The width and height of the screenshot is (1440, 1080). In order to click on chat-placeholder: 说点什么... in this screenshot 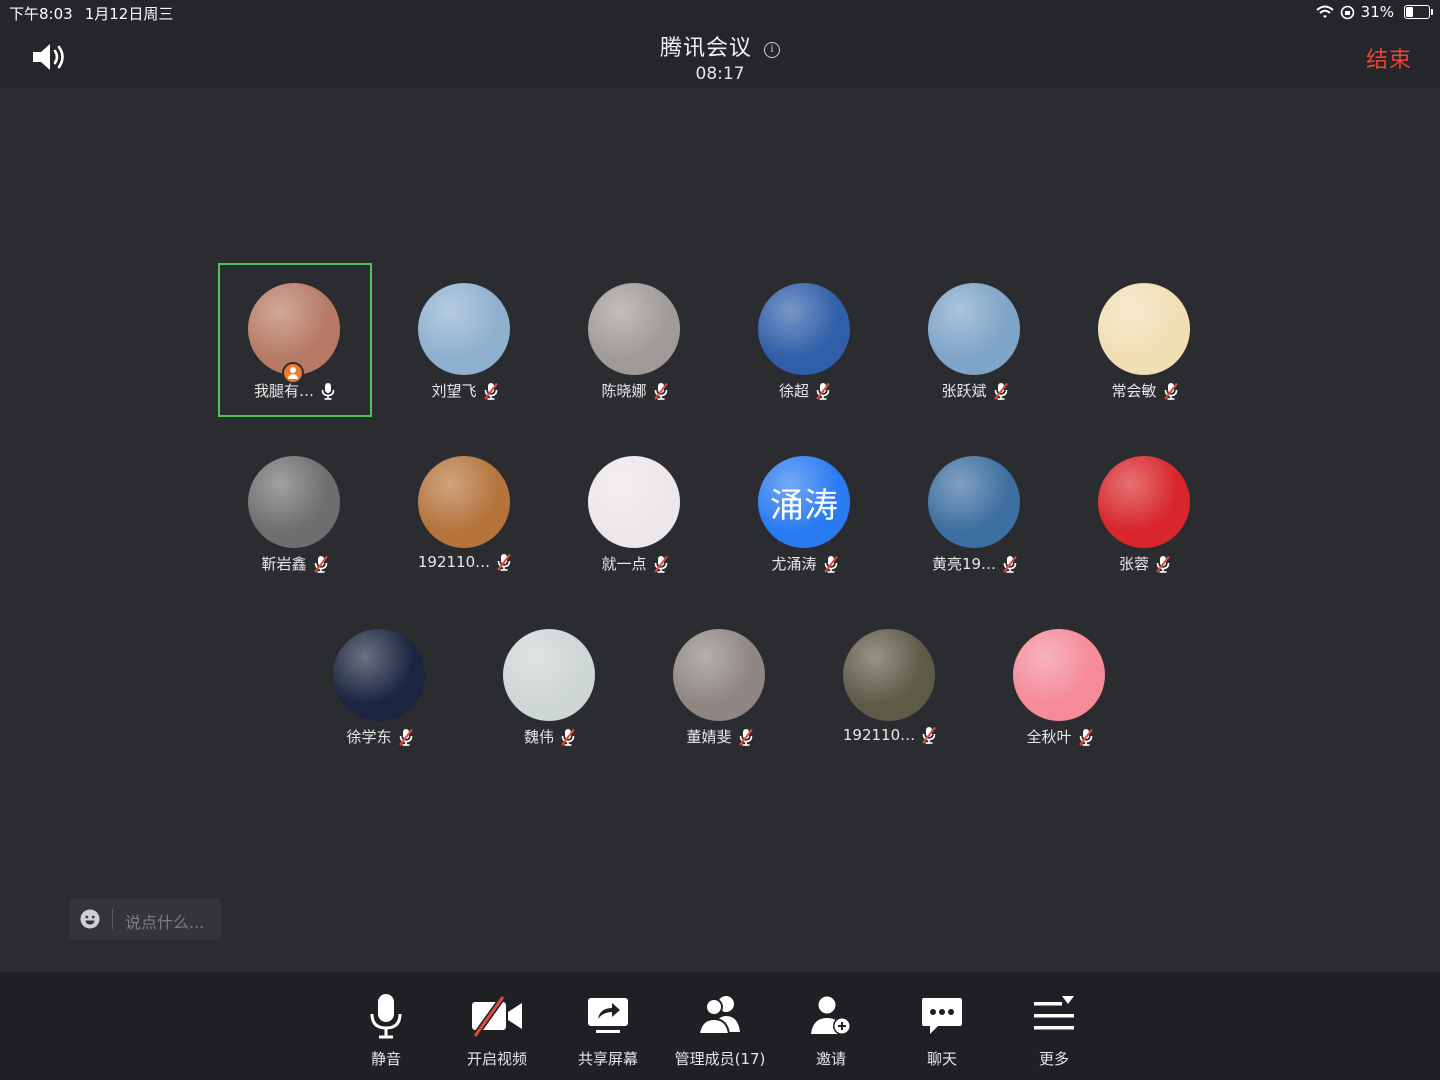, I will do `click(165, 922)`.